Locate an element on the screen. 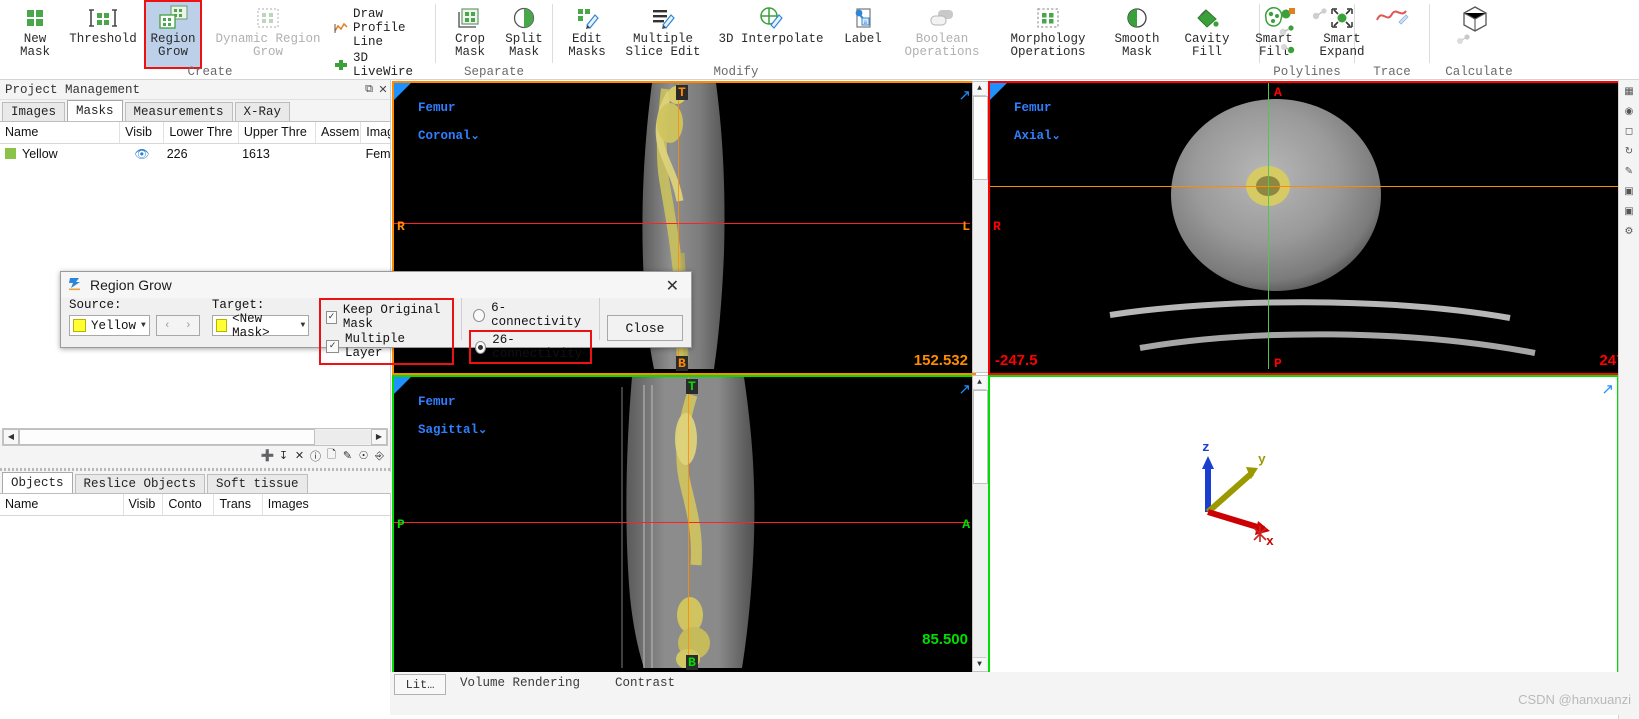 Image resolution: width=1639 pixels, height=719 pixels. panel-splitter is located at coordinates (195, 469).